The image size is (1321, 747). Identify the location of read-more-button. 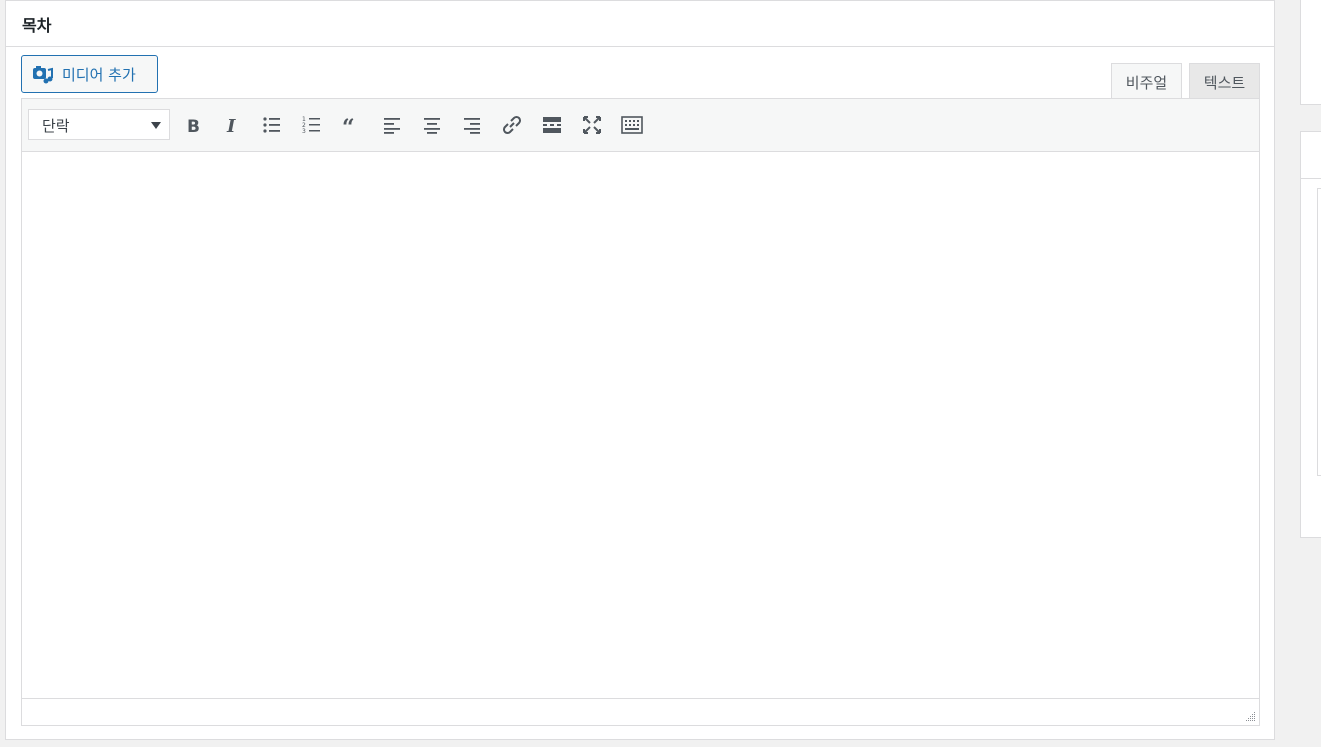
(552, 125).